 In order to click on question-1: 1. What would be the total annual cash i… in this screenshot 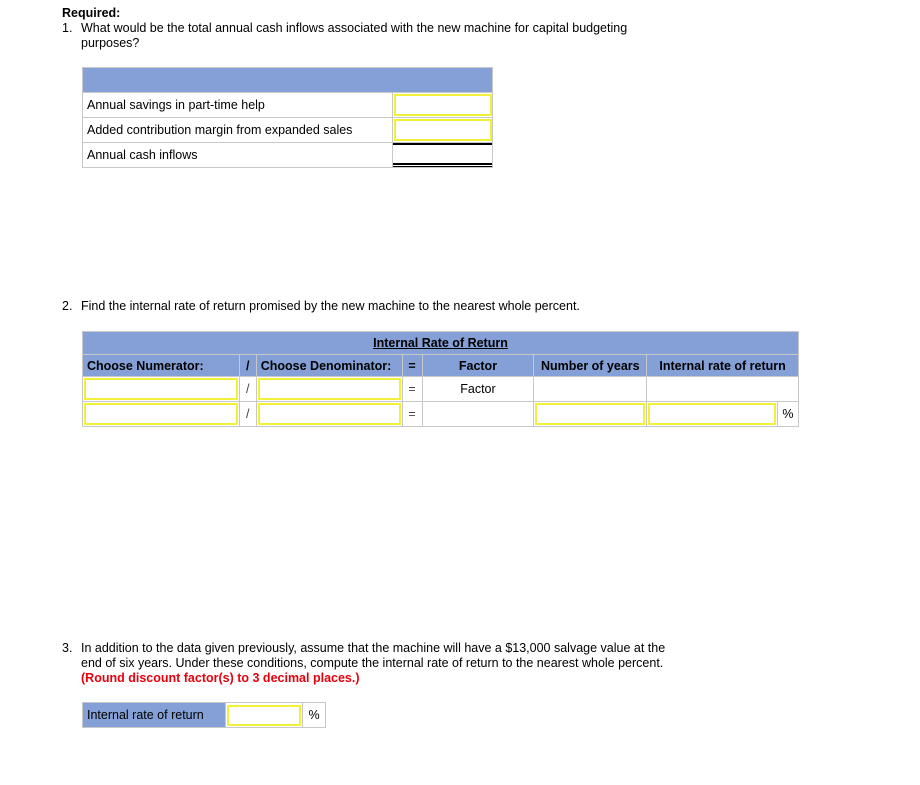, I will do `click(372, 36)`.